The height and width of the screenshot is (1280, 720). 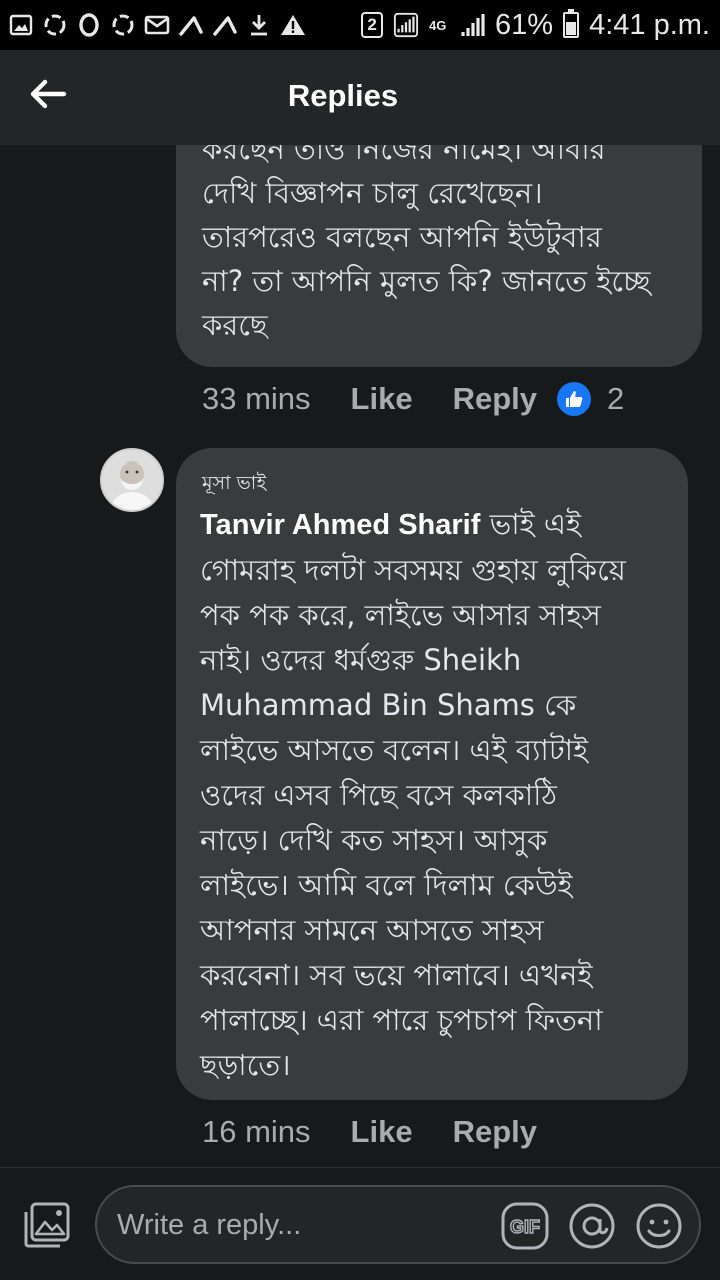 I want to click on photo-button, so click(x=47, y=1225).